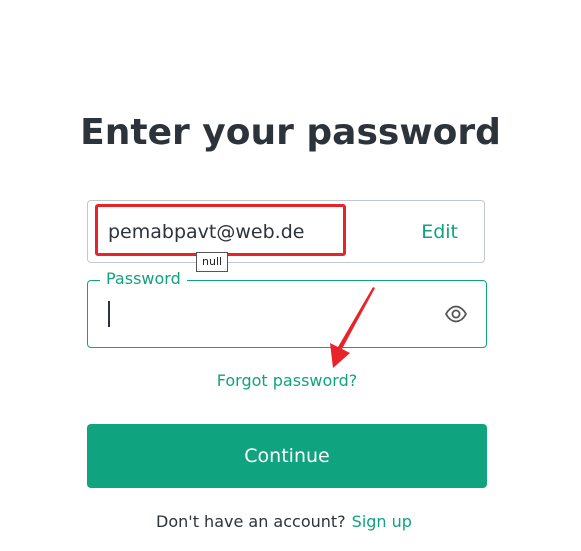 This screenshot has height=551, width=581. I want to click on continue-button: Continue, so click(287, 456).